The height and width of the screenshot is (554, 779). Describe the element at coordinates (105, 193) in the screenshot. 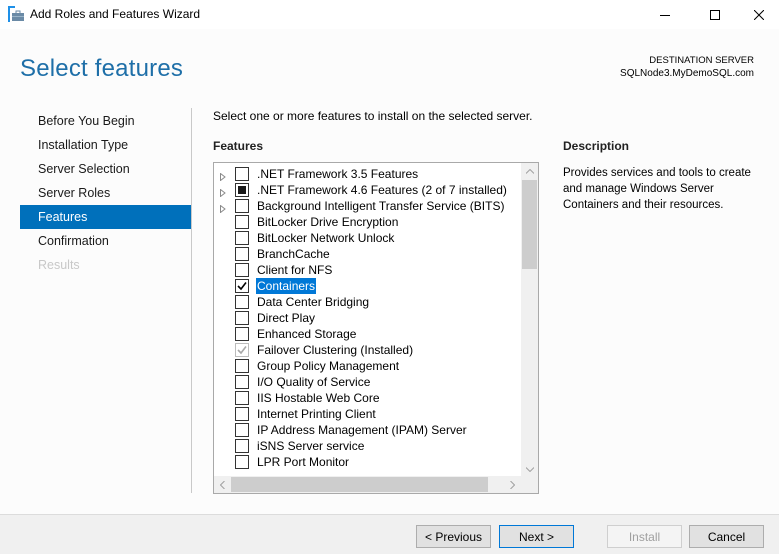

I see `nav-item-server-roles: Server Roles` at that location.